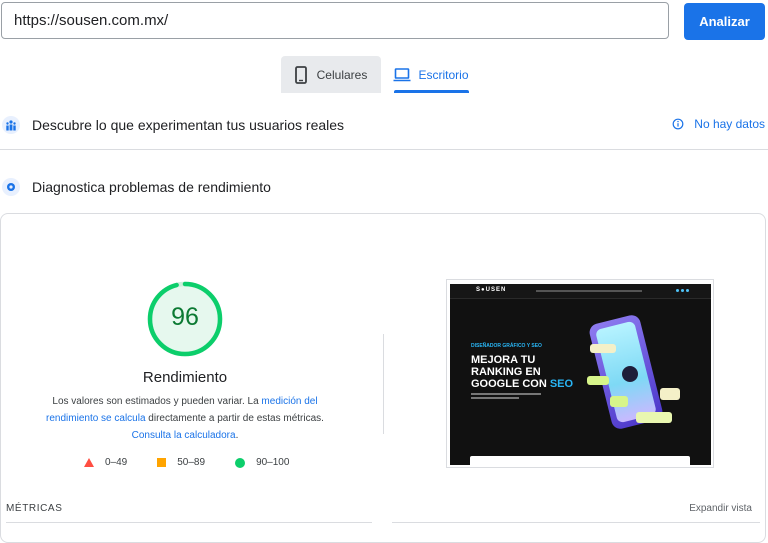 The image size is (768, 543). Describe the element at coordinates (678, 124) in the screenshot. I see `info-icon` at that location.